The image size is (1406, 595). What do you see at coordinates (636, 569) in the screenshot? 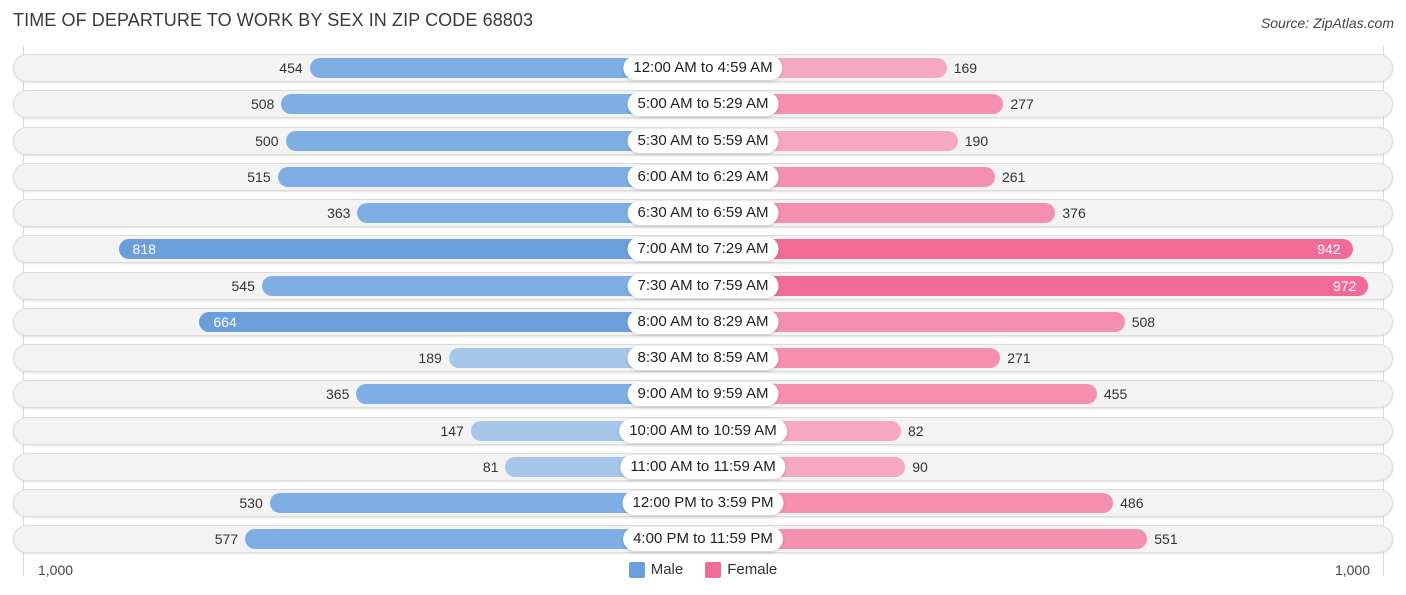
I see `legend-swatch-male` at bounding box center [636, 569].